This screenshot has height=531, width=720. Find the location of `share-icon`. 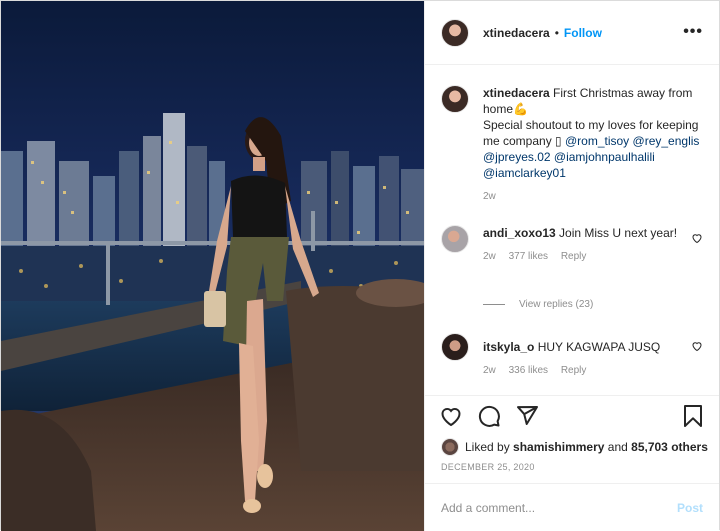

share-icon is located at coordinates (527, 416).